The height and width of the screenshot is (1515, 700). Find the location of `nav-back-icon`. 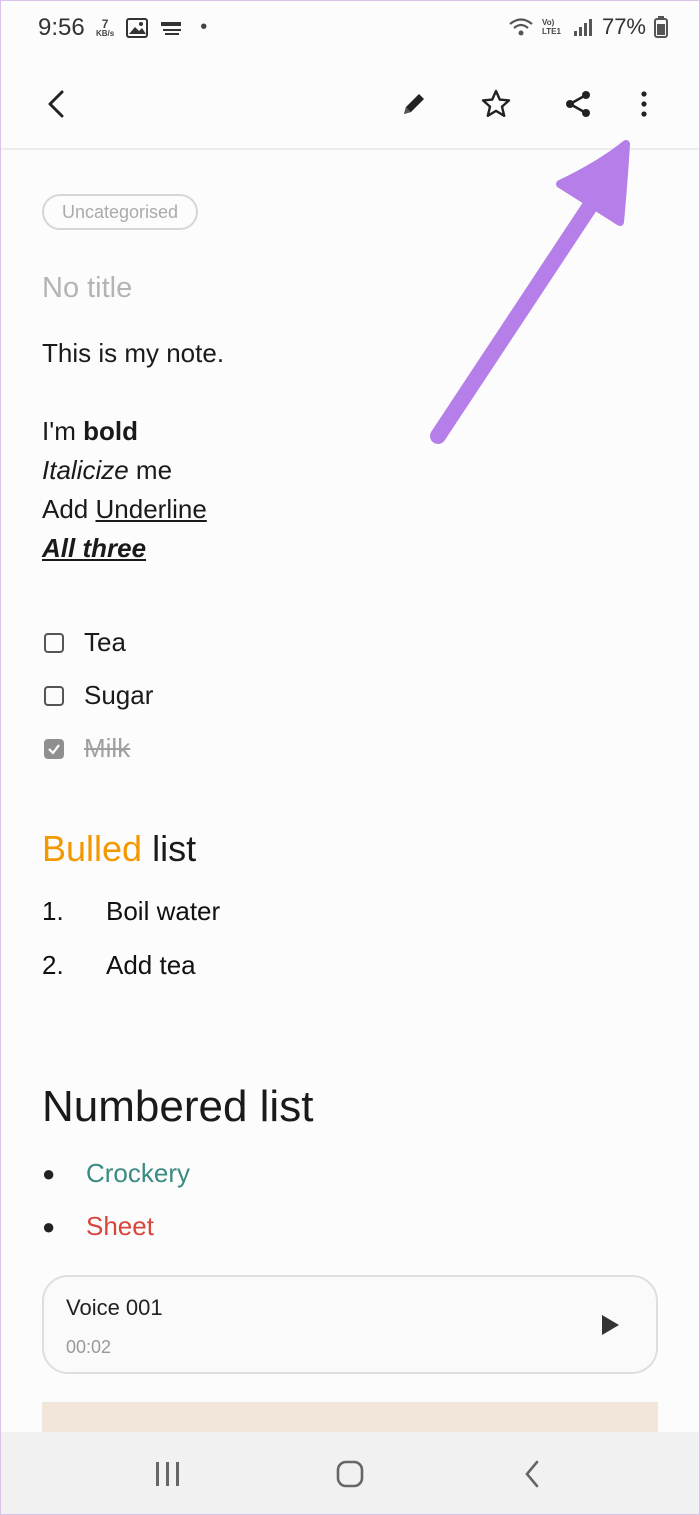

nav-back-icon is located at coordinates (532, 1474).